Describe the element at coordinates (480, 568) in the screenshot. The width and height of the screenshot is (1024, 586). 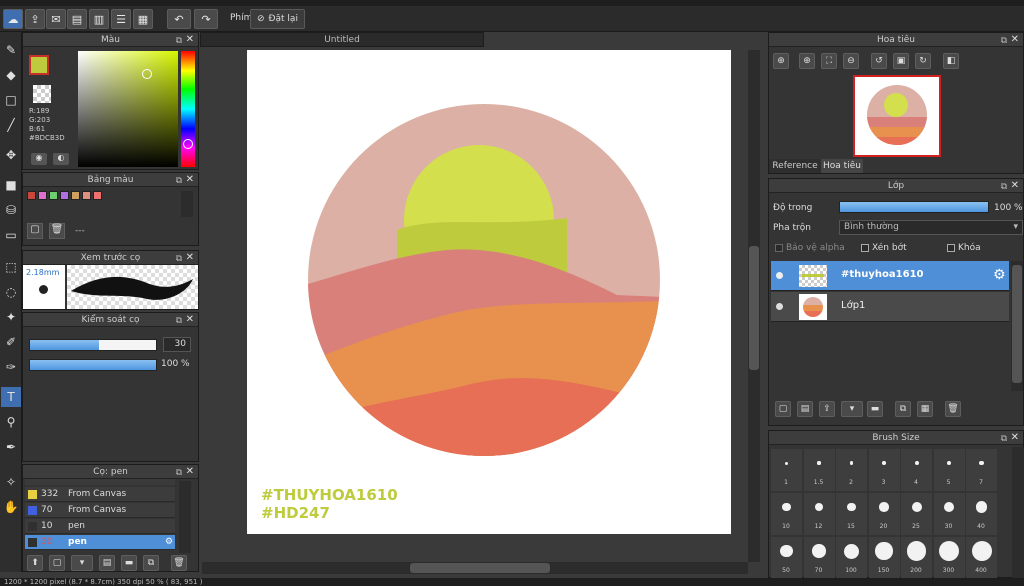
I see `horizontal-scroll-thumb` at that location.